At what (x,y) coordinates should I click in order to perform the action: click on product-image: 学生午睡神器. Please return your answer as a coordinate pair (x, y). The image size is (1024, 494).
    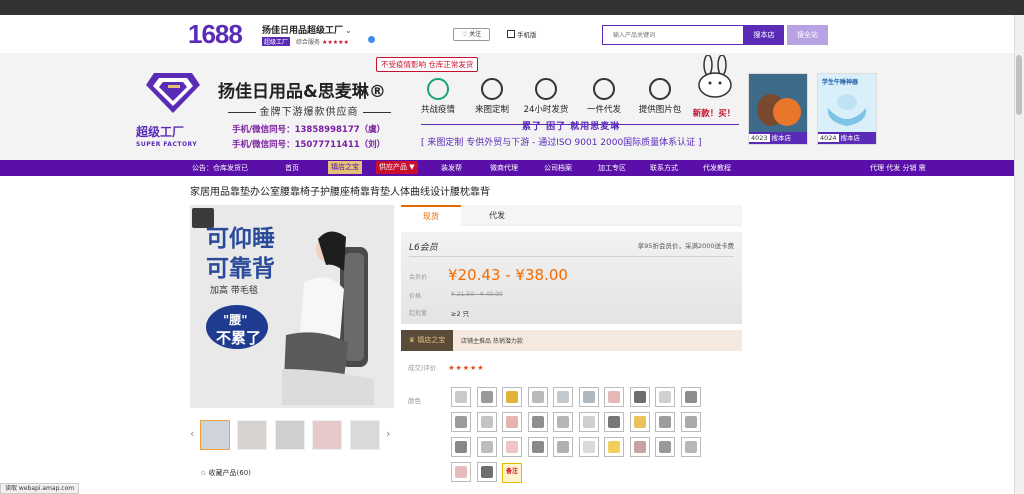
    Looking at the image, I should click on (847, 104).